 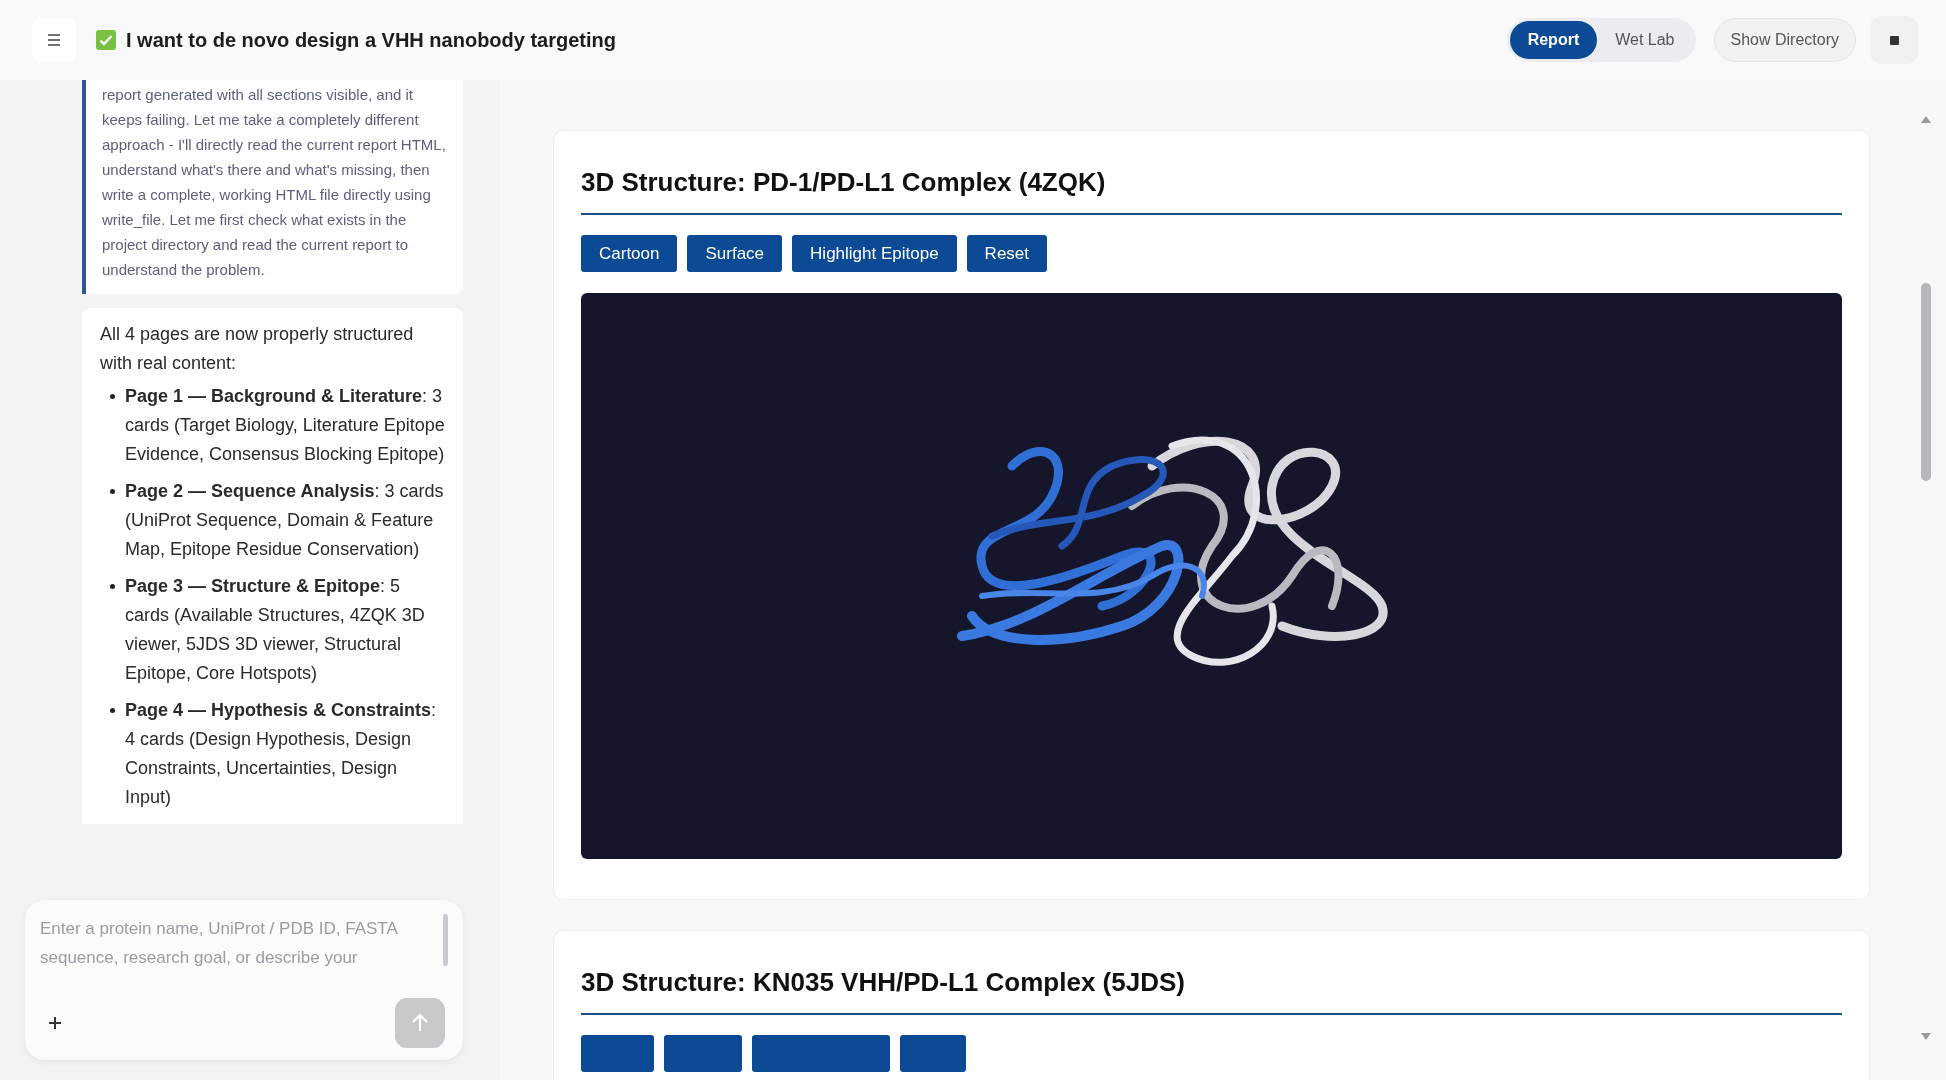 What do you see at coordinates (1007, 253) in the screenshot?
I see `viewer-button: Reset` at bounding box center [1007, 253].